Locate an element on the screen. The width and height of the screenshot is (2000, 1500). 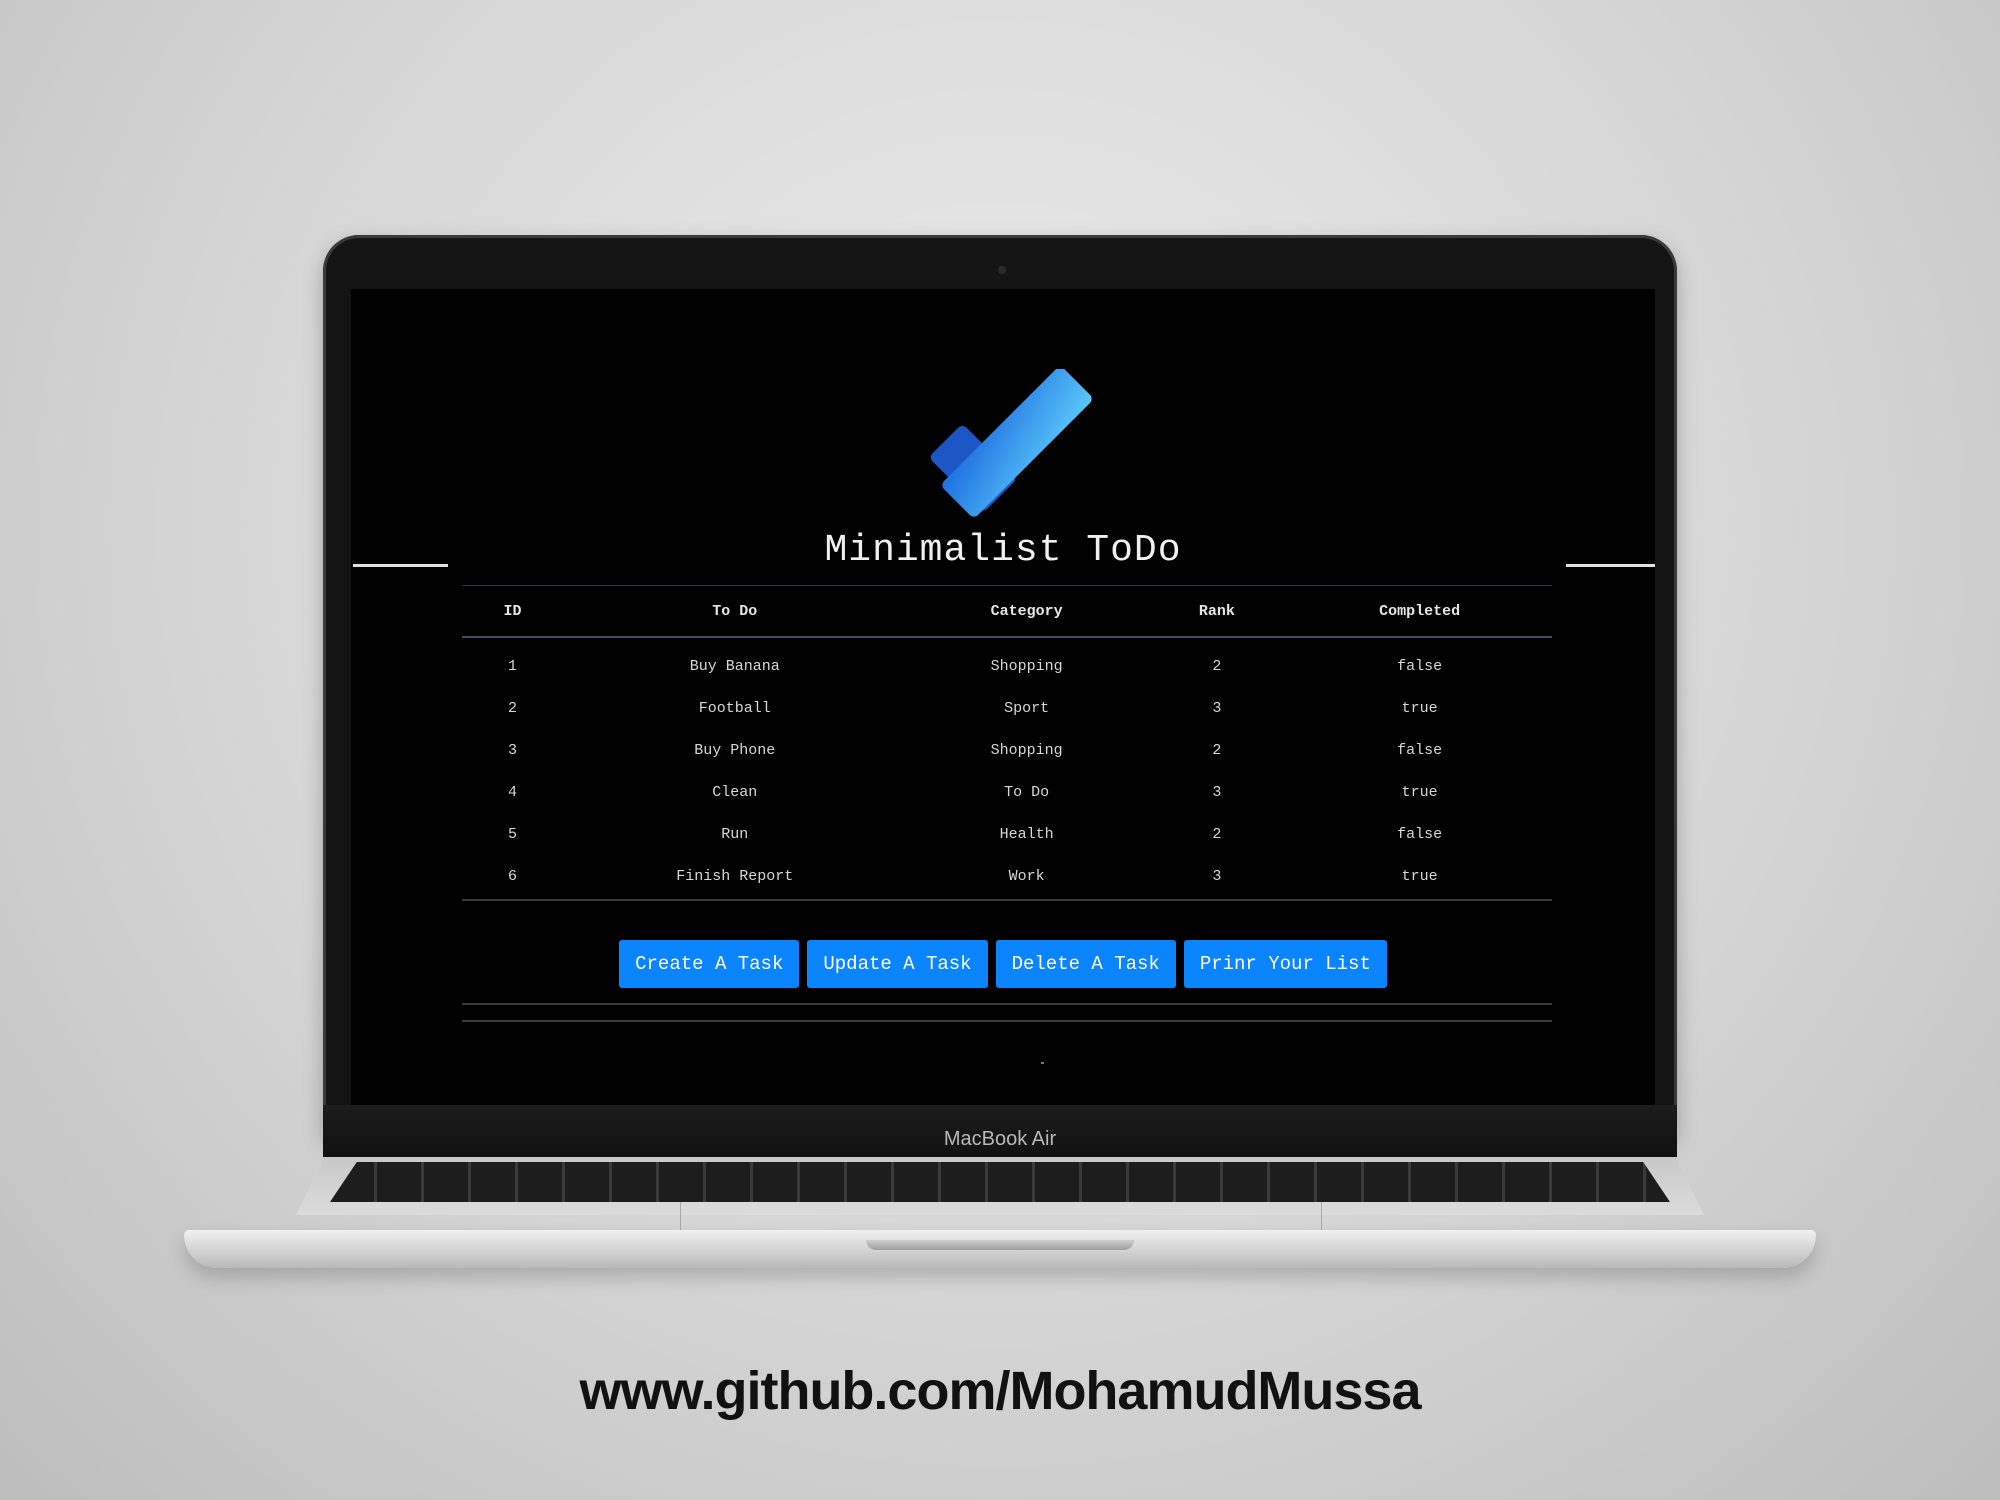
delete-task-button: Delete A Task is located at coordinates (1085, 964).